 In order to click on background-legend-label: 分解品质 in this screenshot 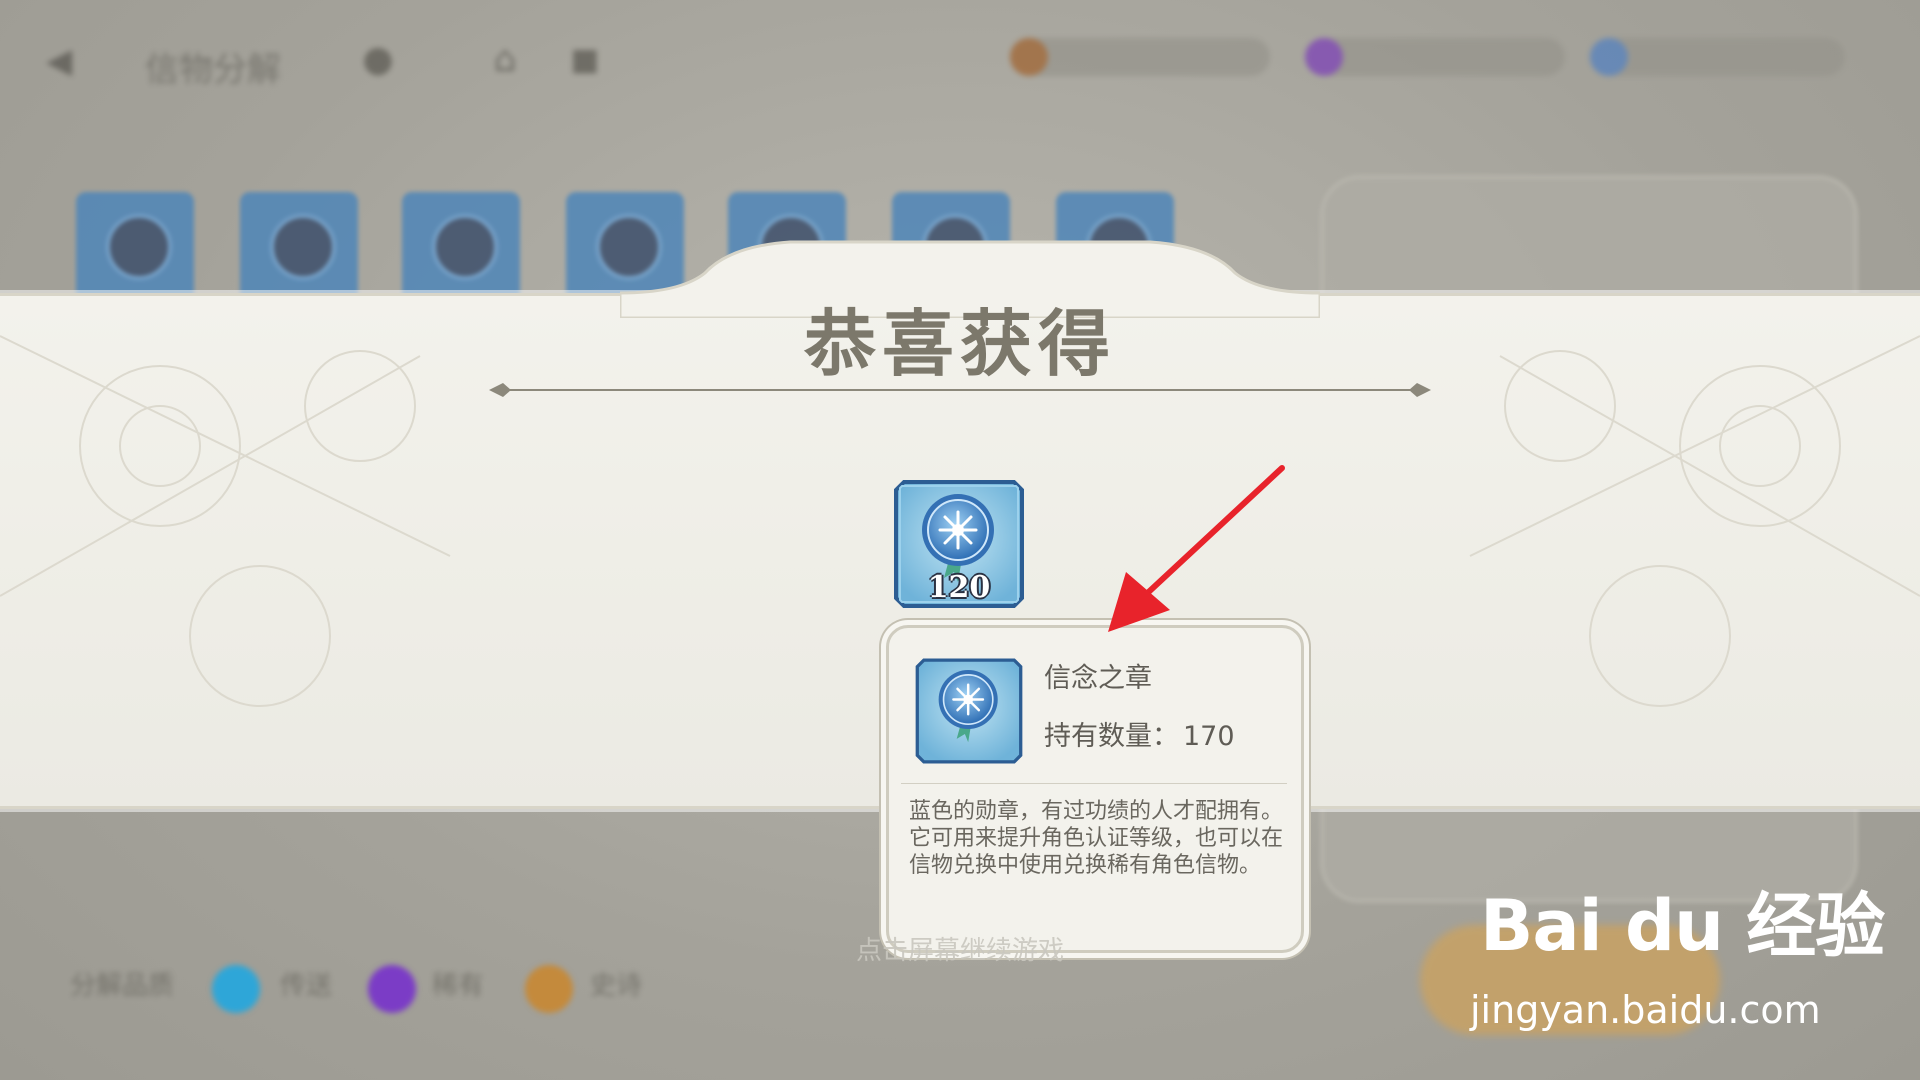, I will do `click(122, 986)`.